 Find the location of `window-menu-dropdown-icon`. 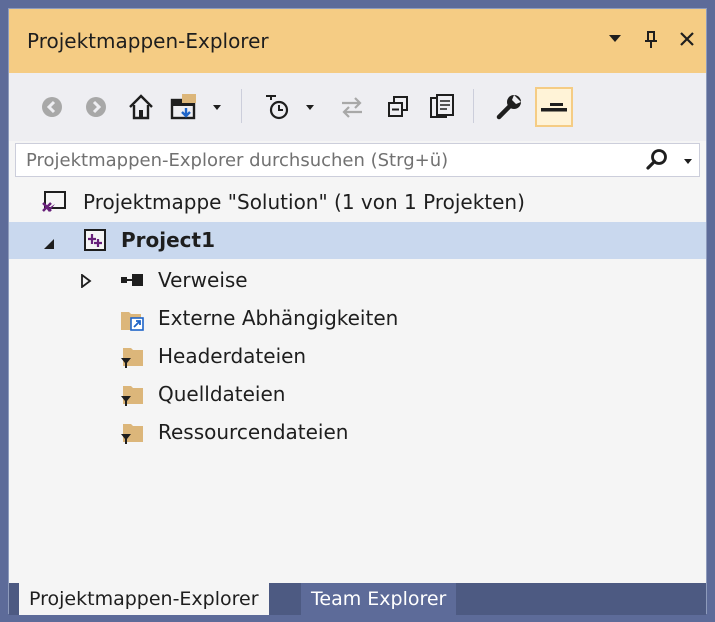

window-menu-dropdown-icon is located at coordinates (615, 39).